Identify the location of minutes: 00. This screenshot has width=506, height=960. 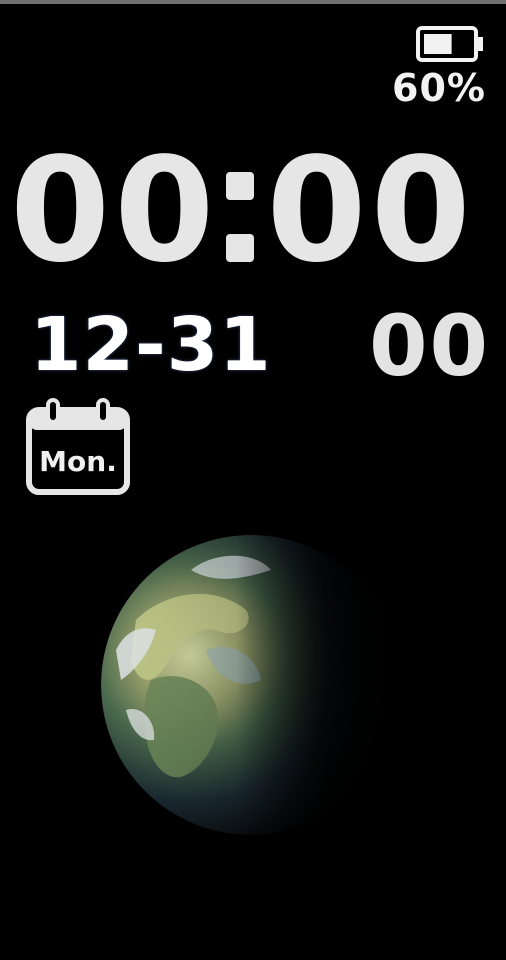
(370, 210).